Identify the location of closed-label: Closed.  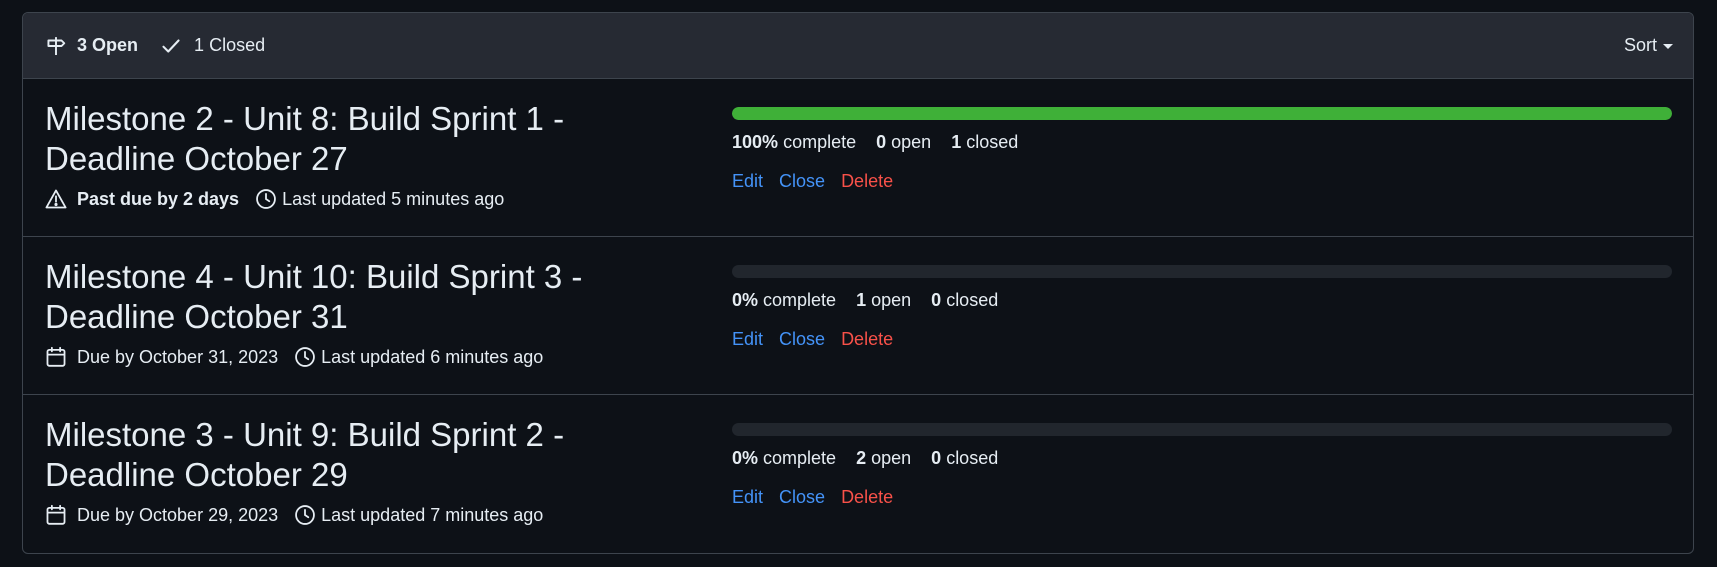
(237, 45).